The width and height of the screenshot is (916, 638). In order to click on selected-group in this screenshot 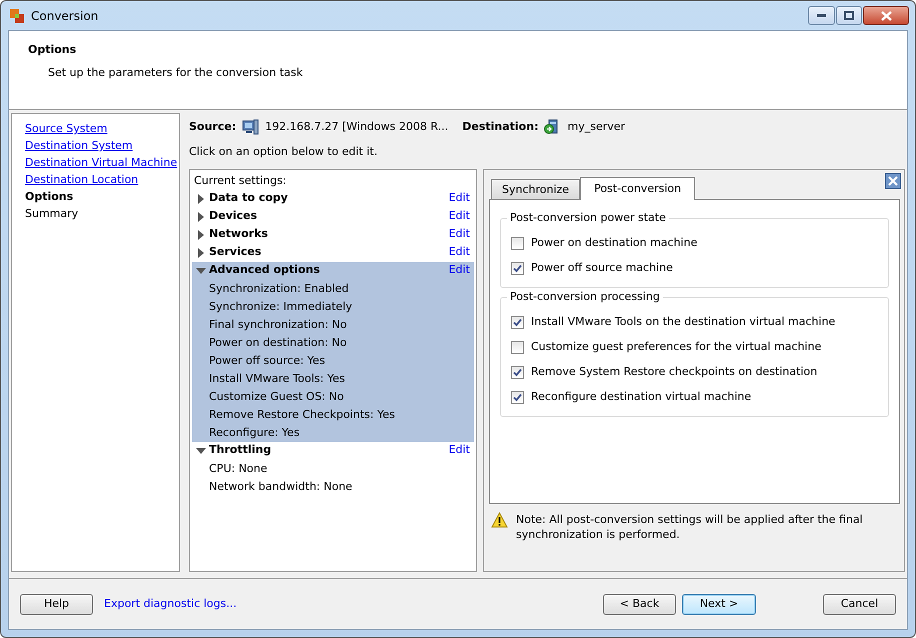, I will do `click(333, 352)`.